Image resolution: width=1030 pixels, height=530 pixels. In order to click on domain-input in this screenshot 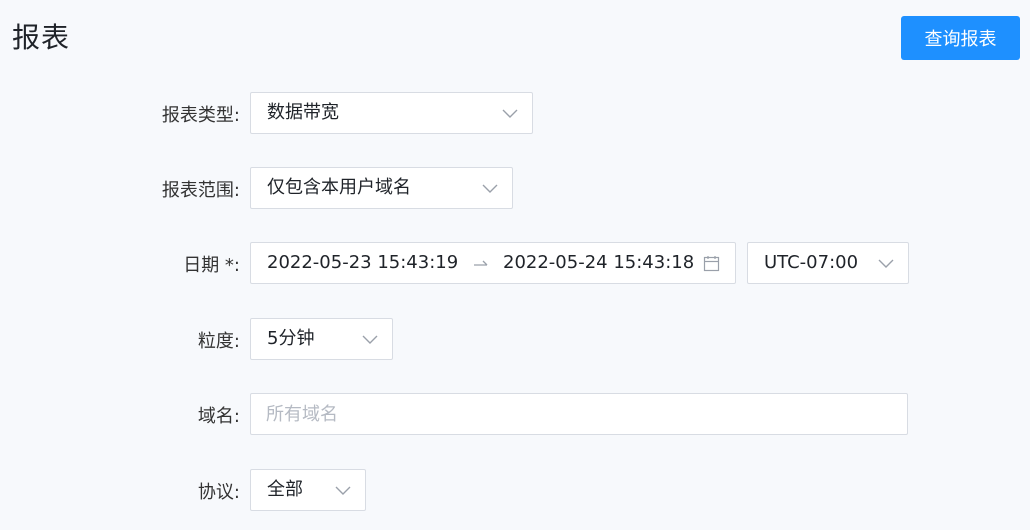, I will do `click(579, 414)`.